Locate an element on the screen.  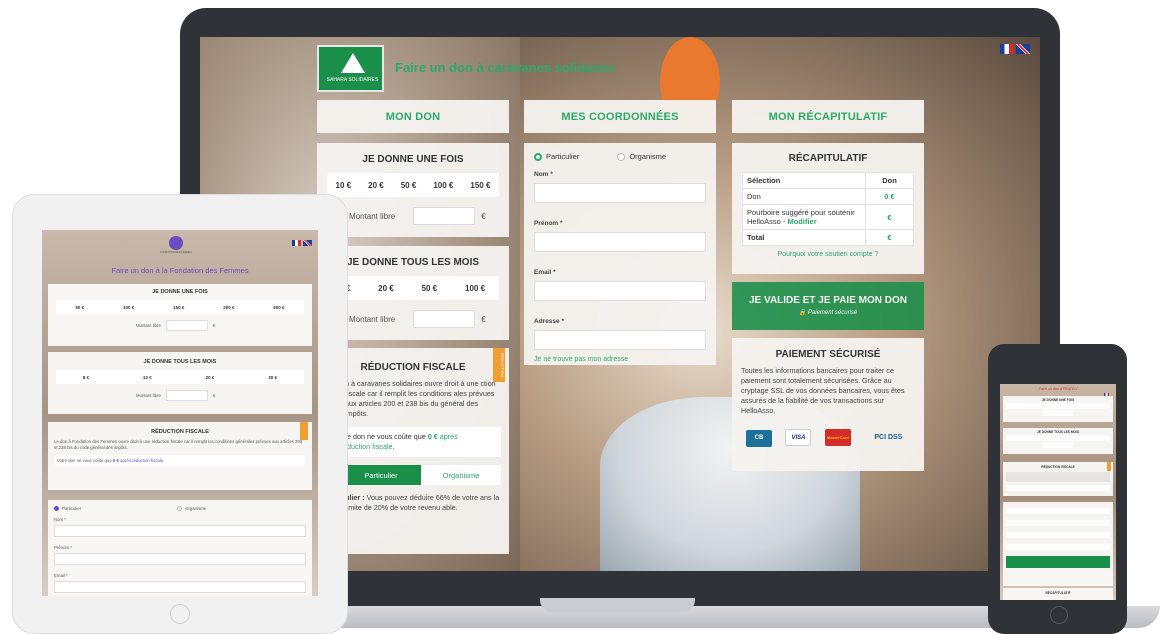
language-switcher is located at coordinates (1014, 49).